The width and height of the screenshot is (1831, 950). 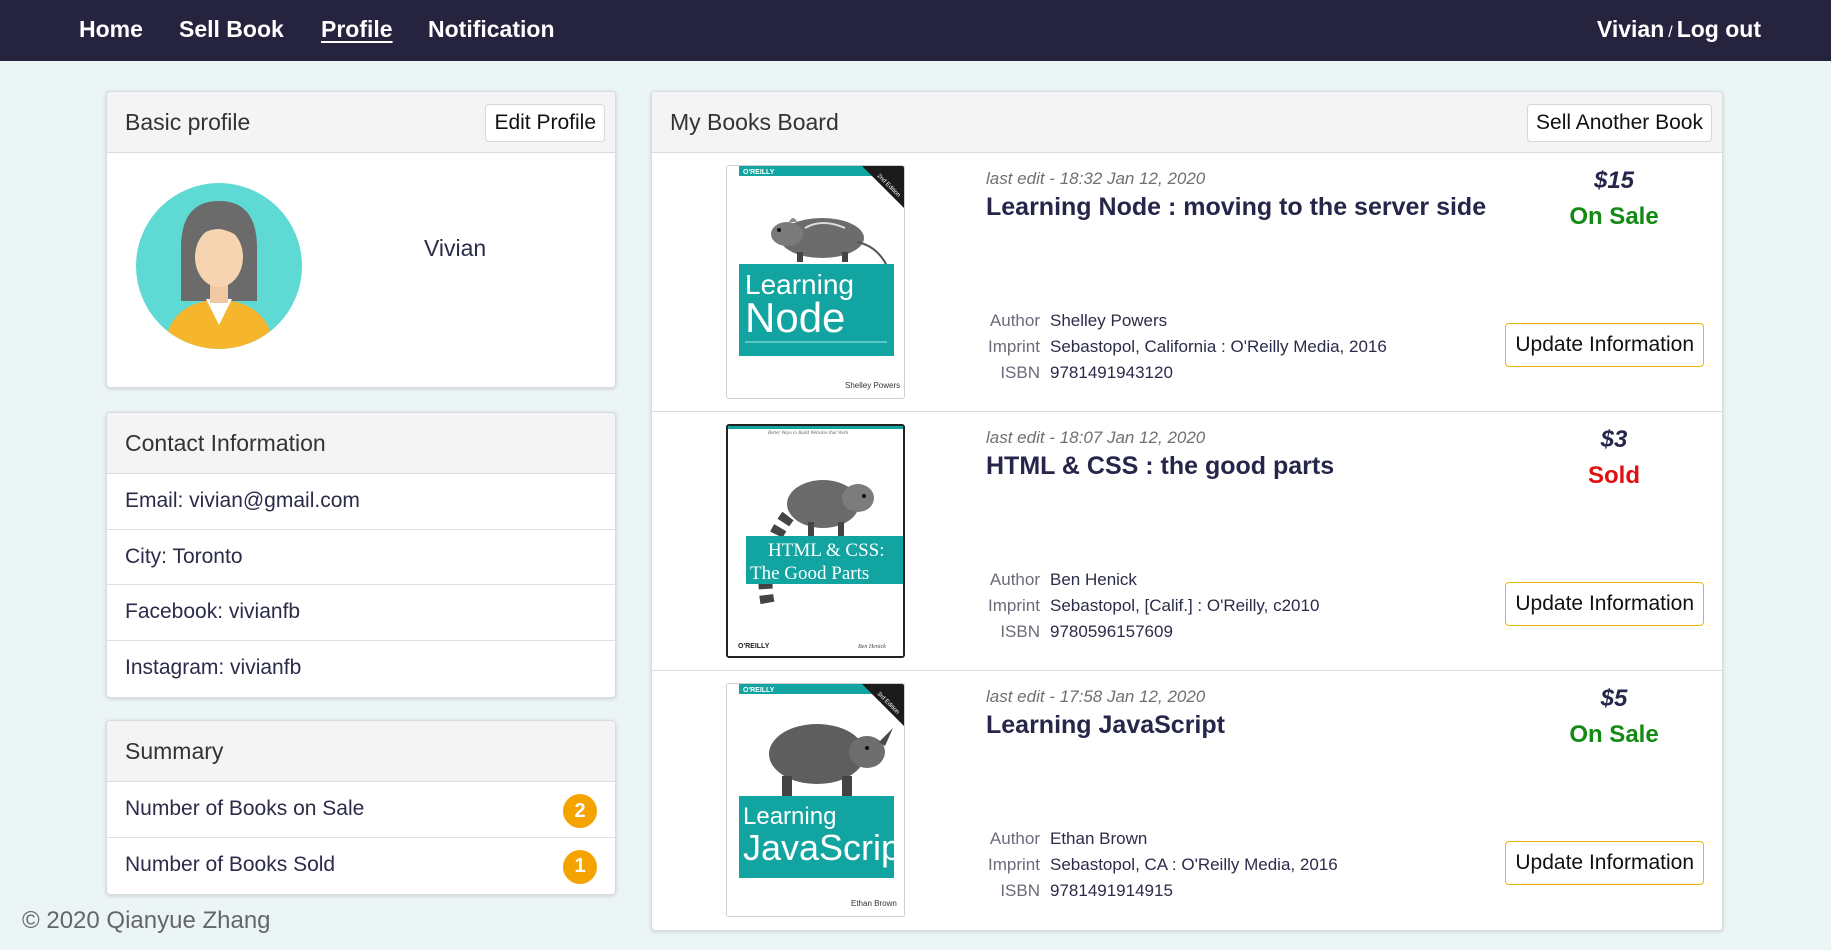 What do you see at coordinates (361, 613) in the screenshot?
I see `contact-facebook: Facebook: vivianfb` at bounding box center [361, 613].